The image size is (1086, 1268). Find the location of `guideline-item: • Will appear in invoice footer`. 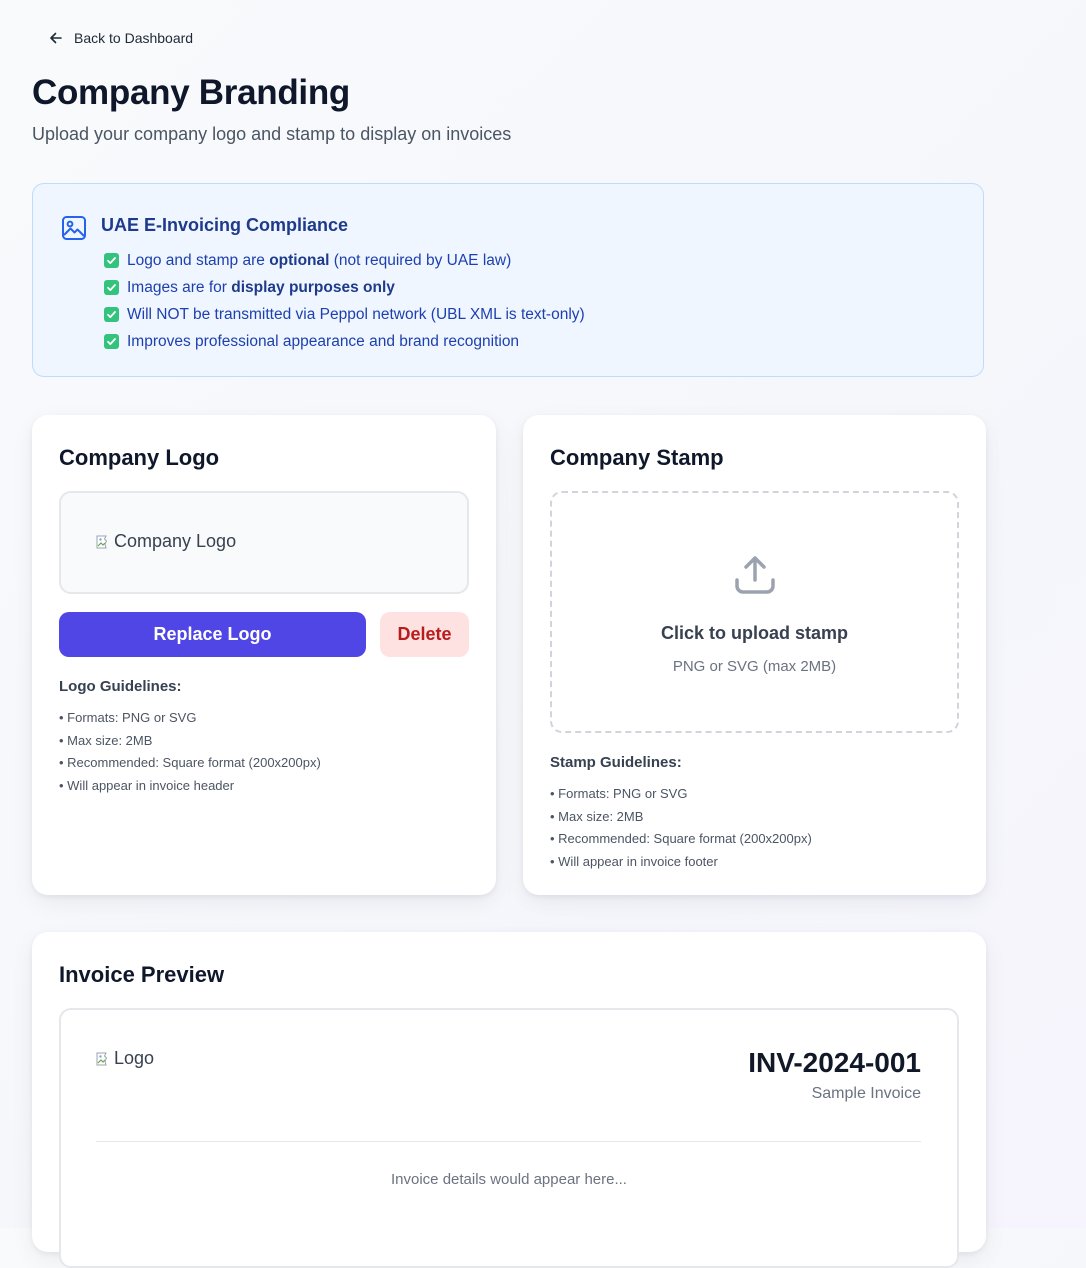

guideline-item: • Will appear in invoice footer is located at coordinates (634, 861).